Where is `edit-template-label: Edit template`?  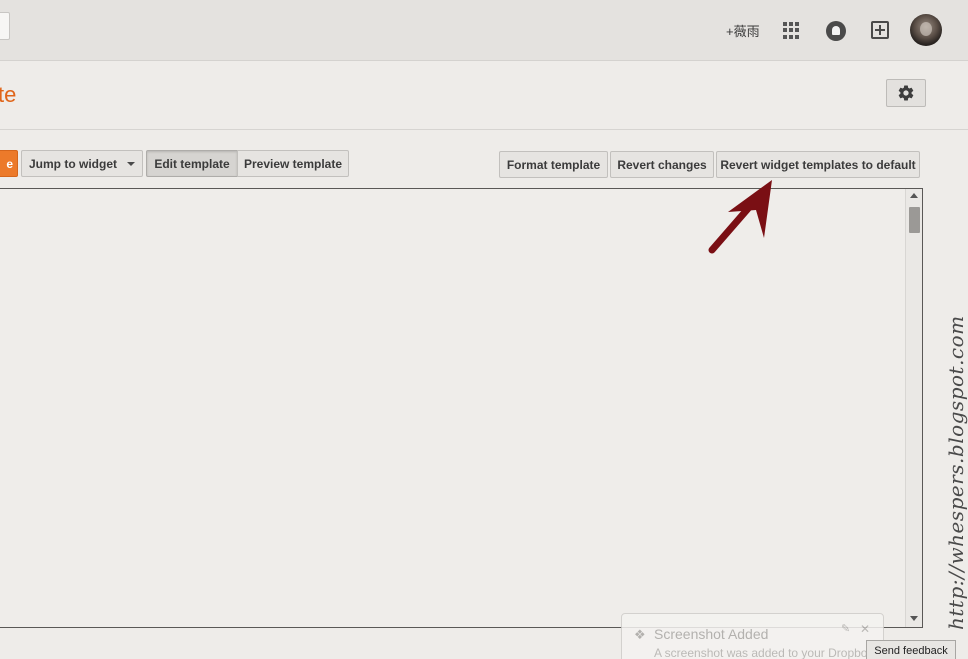 edit-template-label: Edit template is located at coordinates (192, 163).